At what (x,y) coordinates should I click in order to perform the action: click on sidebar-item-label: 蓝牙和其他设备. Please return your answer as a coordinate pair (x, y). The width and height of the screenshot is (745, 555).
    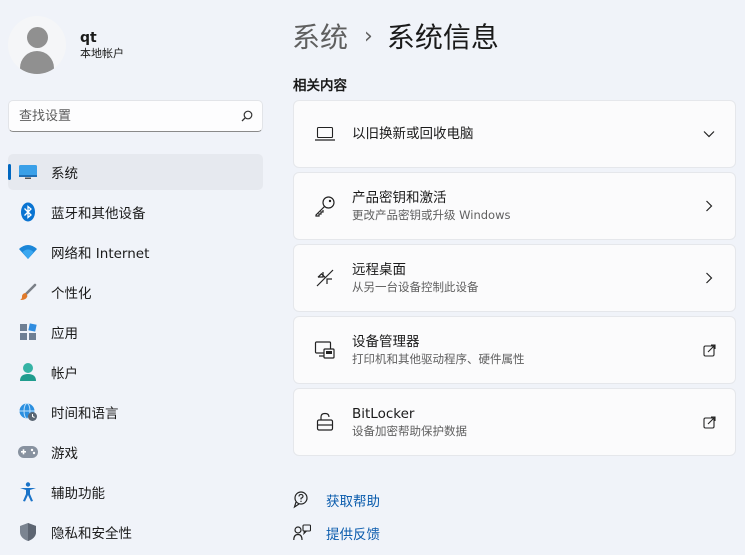
    Looking at the image, I should click on (98, 214).